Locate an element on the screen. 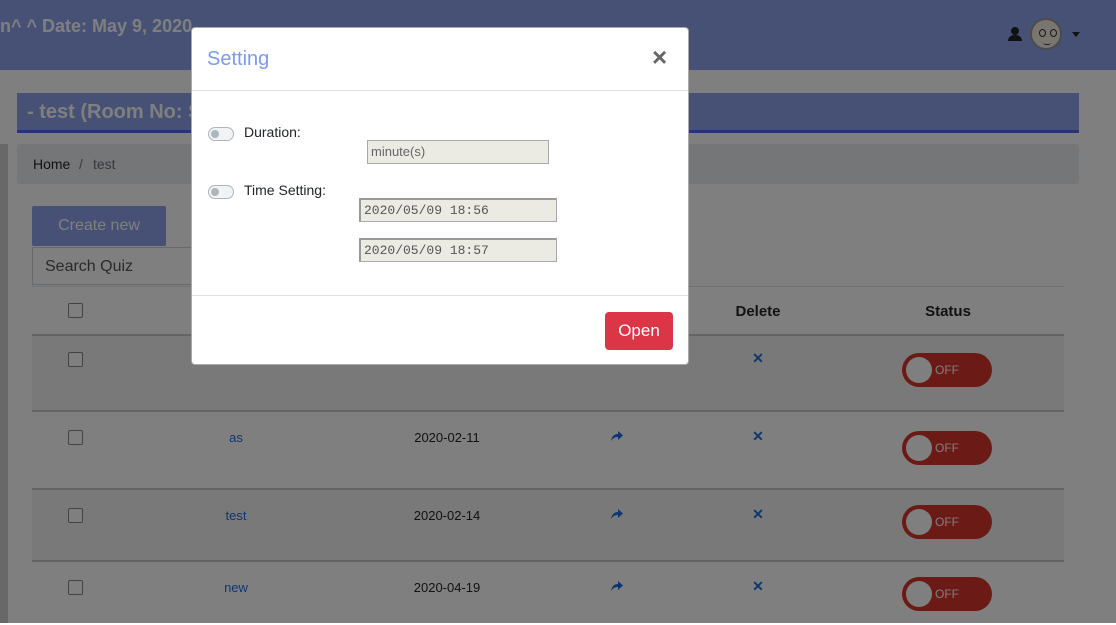  duration-toggle is located at coordinates (221, 134).